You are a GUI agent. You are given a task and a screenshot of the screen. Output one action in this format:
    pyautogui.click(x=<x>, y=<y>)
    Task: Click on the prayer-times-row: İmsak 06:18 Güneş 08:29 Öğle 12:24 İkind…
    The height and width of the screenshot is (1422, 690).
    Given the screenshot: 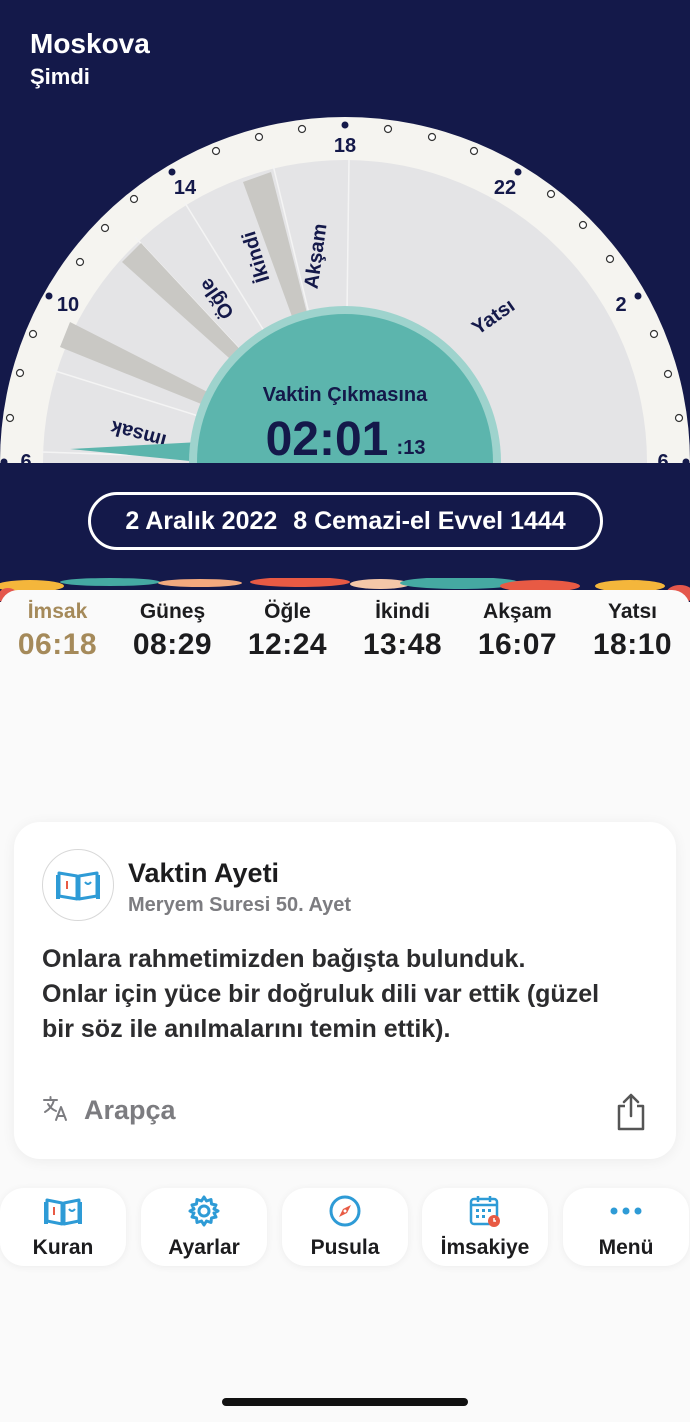 What is the action you would take?
    pyautogui.click(x=345, y=630)
    